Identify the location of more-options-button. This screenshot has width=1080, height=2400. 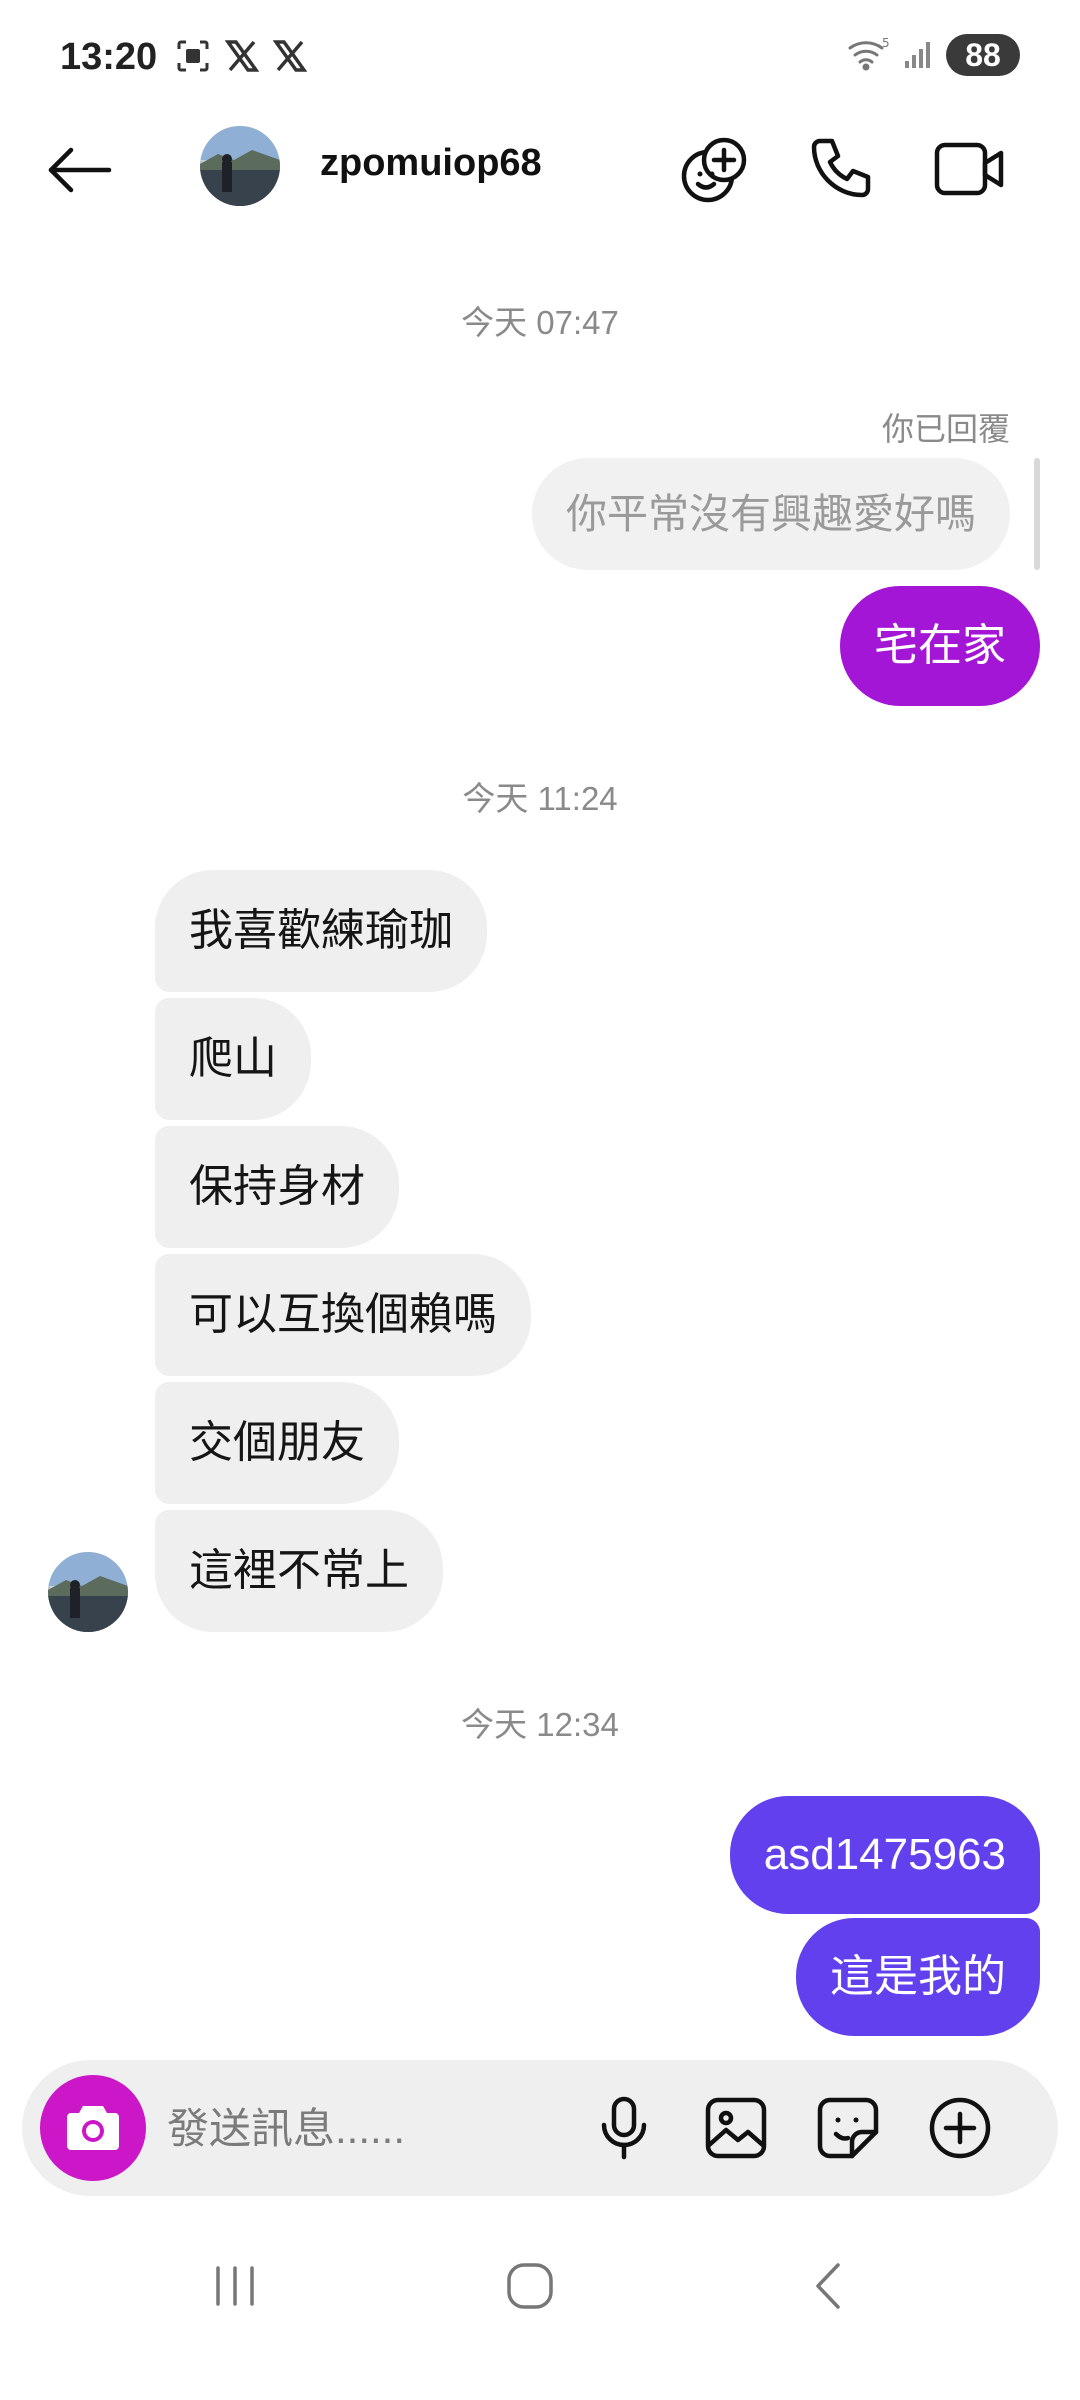
(960, 2128).